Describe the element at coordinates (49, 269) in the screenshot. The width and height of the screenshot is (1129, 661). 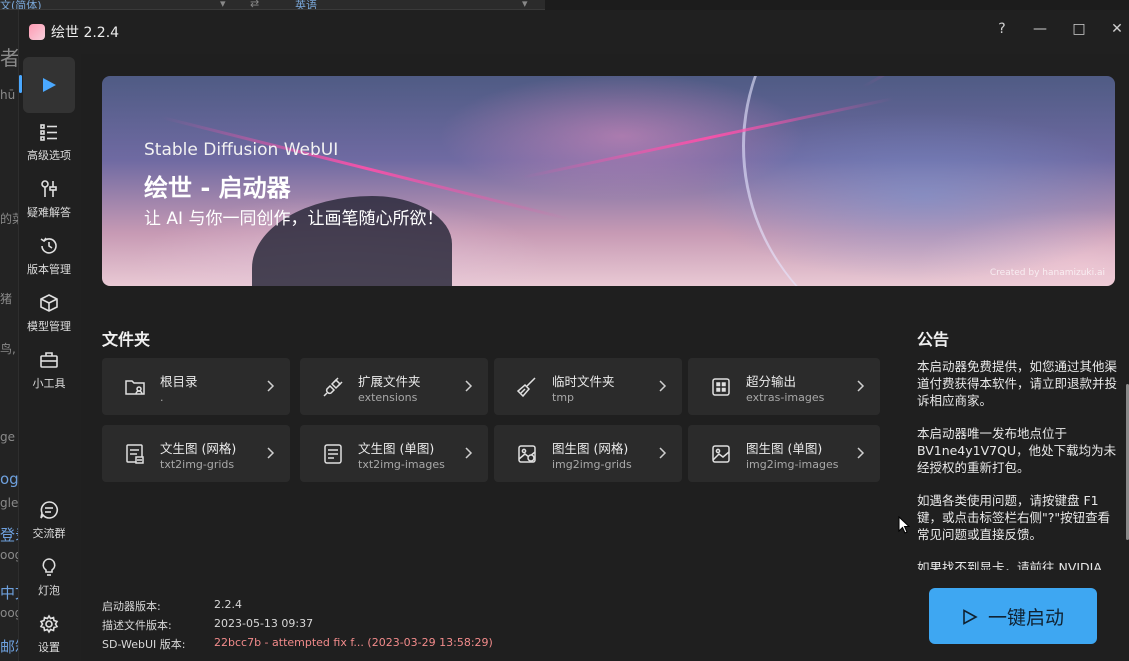
I see `sidebar-item-label: 版本管理` at that location.